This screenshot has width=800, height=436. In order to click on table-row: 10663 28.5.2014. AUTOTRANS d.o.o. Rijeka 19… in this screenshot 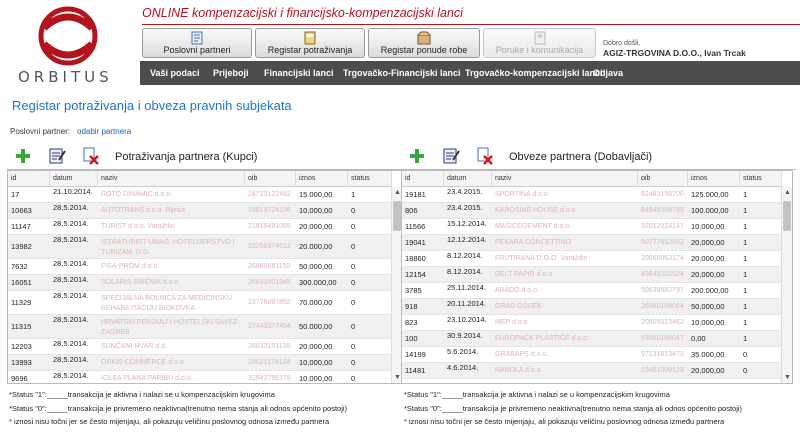, I will do `click(200, 211)`.